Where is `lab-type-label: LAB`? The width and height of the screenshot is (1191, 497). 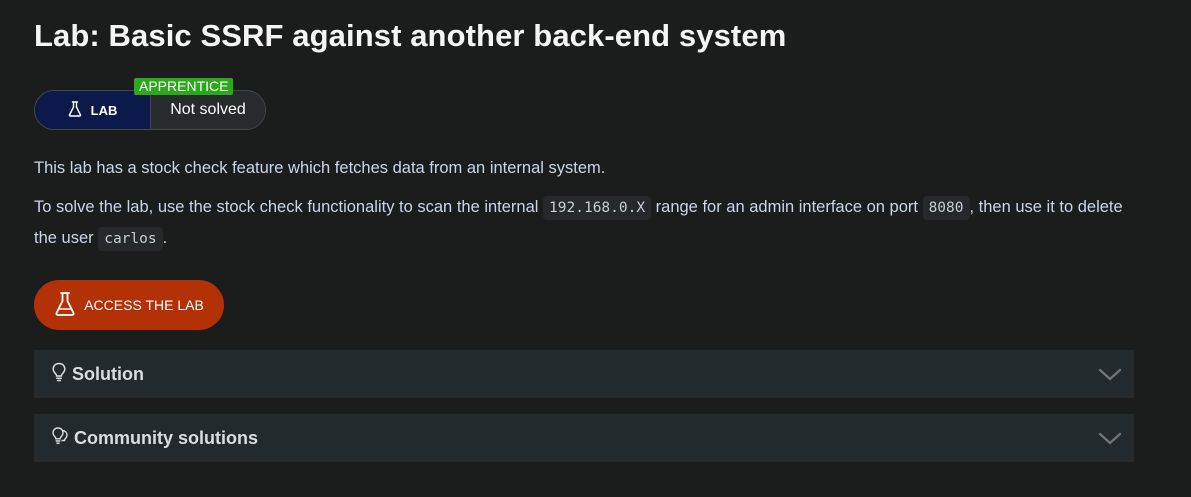
lab-type-label: LAB is located at coordinates (93, 110).